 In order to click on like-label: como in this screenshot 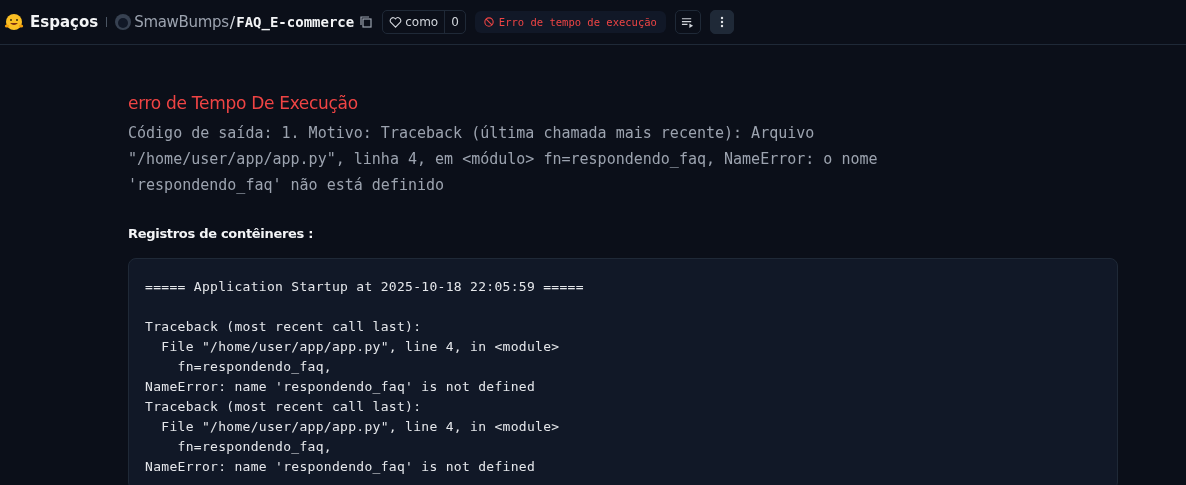, I will do `click(422, 22)`.